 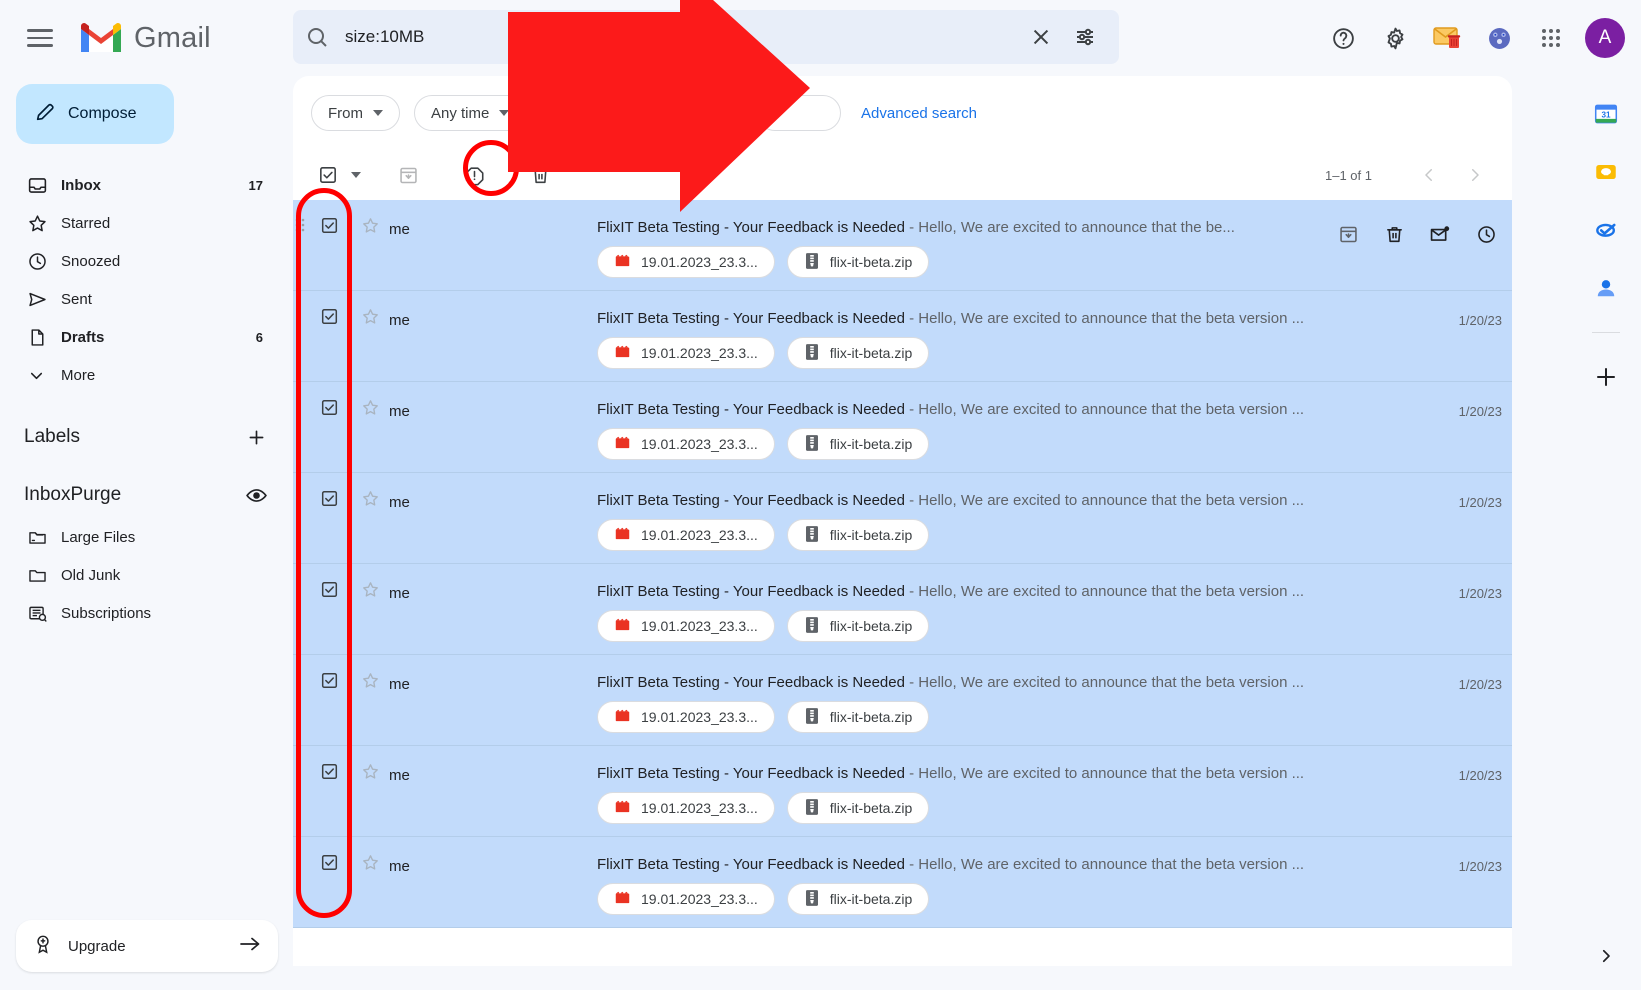 I want to click on search-bar, so click(x=706, y=37).